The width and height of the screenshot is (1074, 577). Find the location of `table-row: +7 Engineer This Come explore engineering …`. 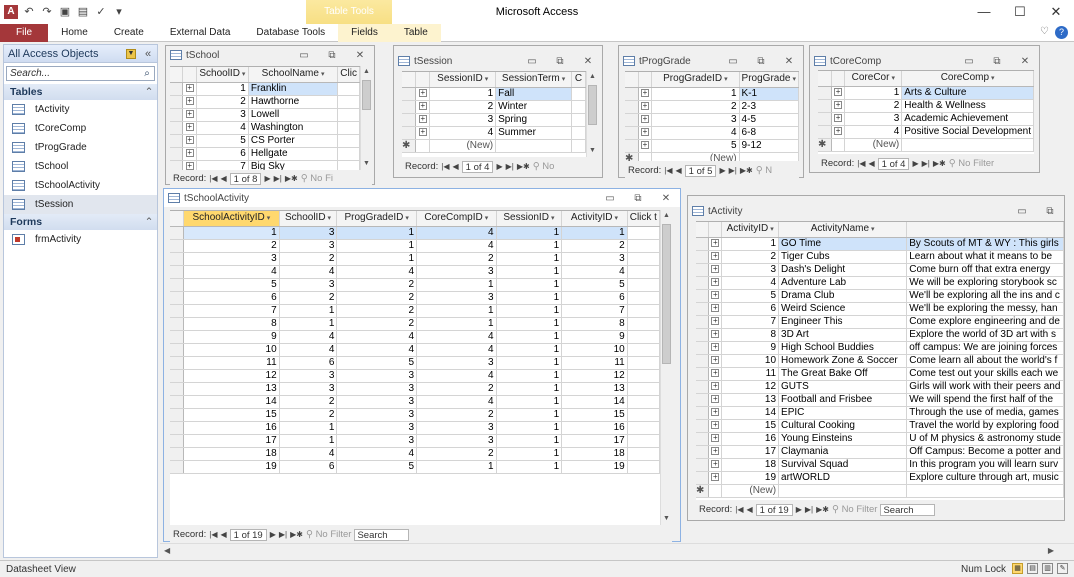

table-row: +7 Engineer This Come explore engineering … is located at coordinates (880, 322).